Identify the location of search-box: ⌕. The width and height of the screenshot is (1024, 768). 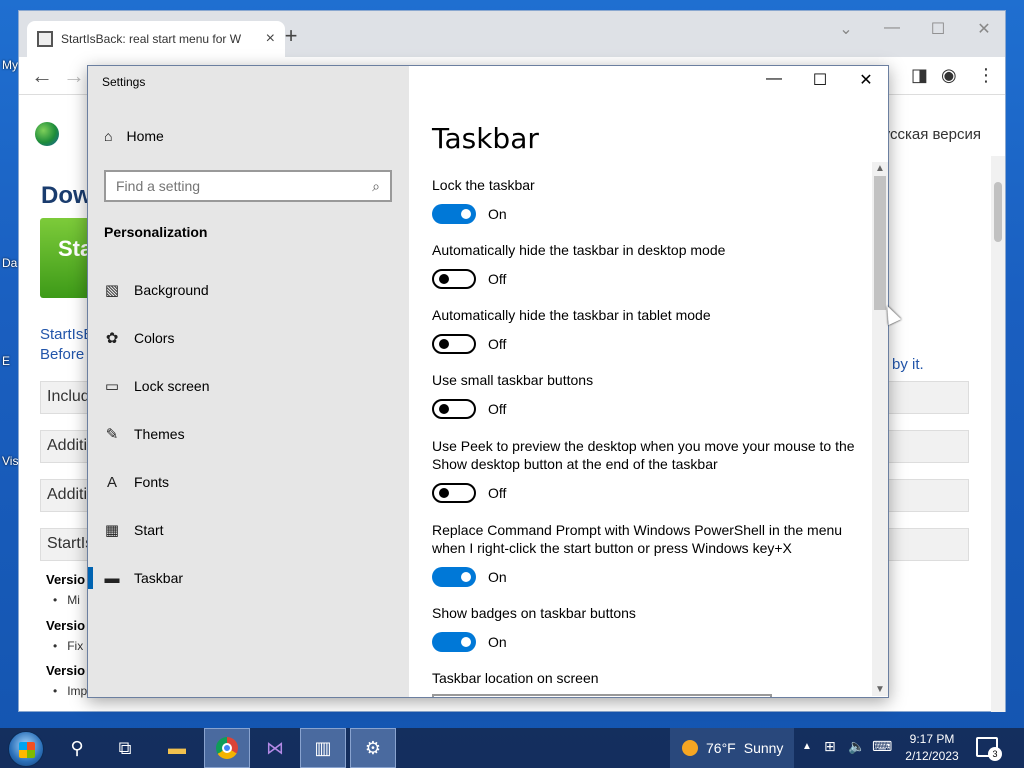
(248, 186).